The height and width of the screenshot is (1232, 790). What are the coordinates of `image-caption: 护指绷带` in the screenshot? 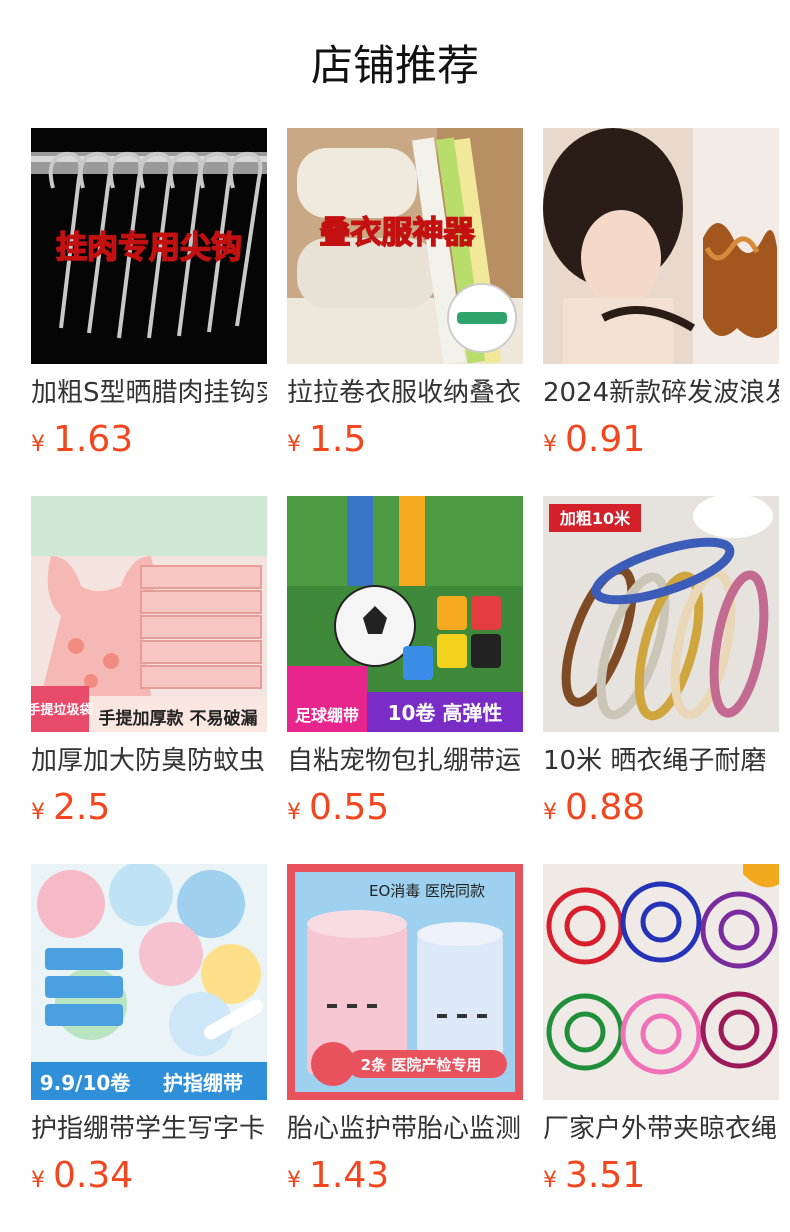 It's located at (203, 1083).